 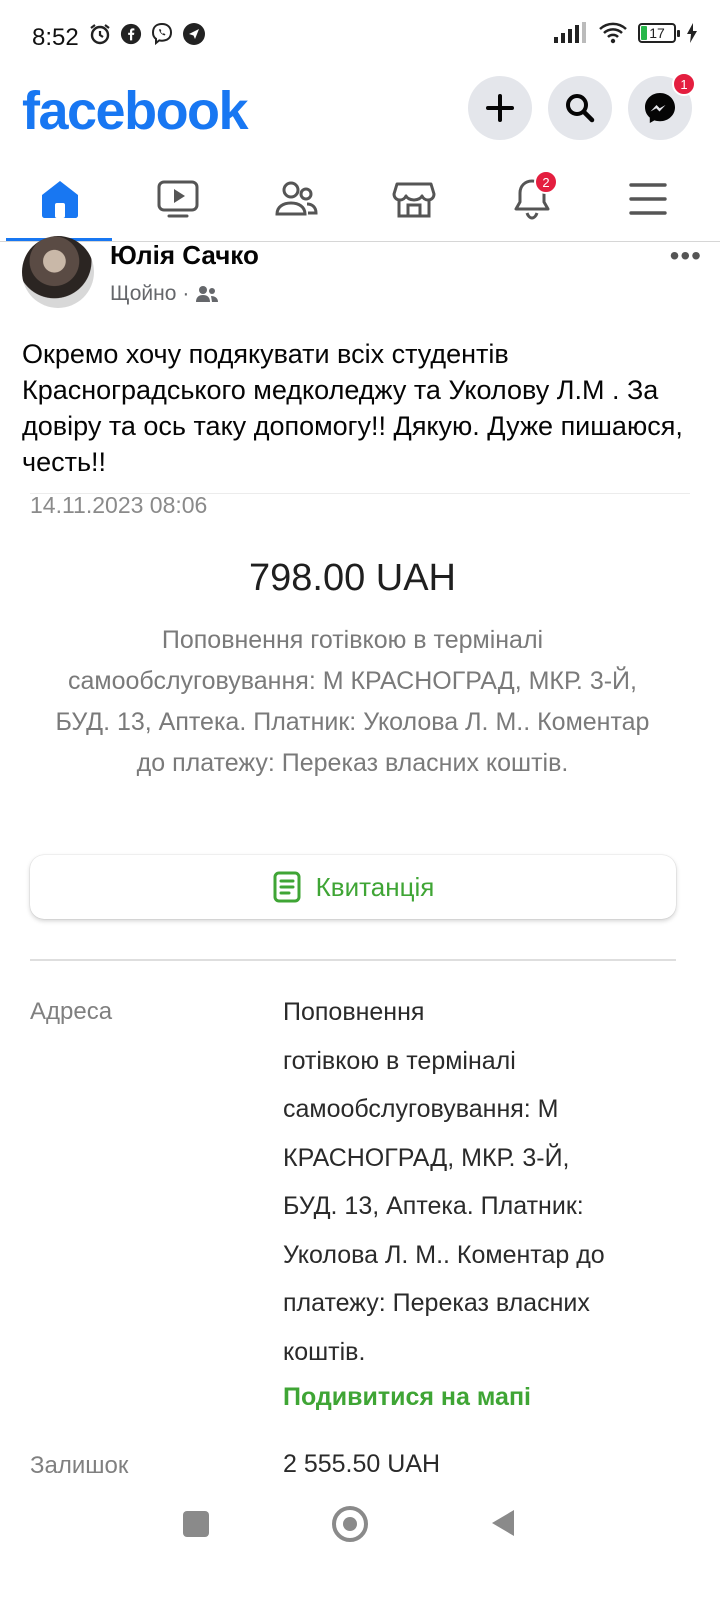 I want to click on address-line: Поповнення, so click(x=354, y=1012).